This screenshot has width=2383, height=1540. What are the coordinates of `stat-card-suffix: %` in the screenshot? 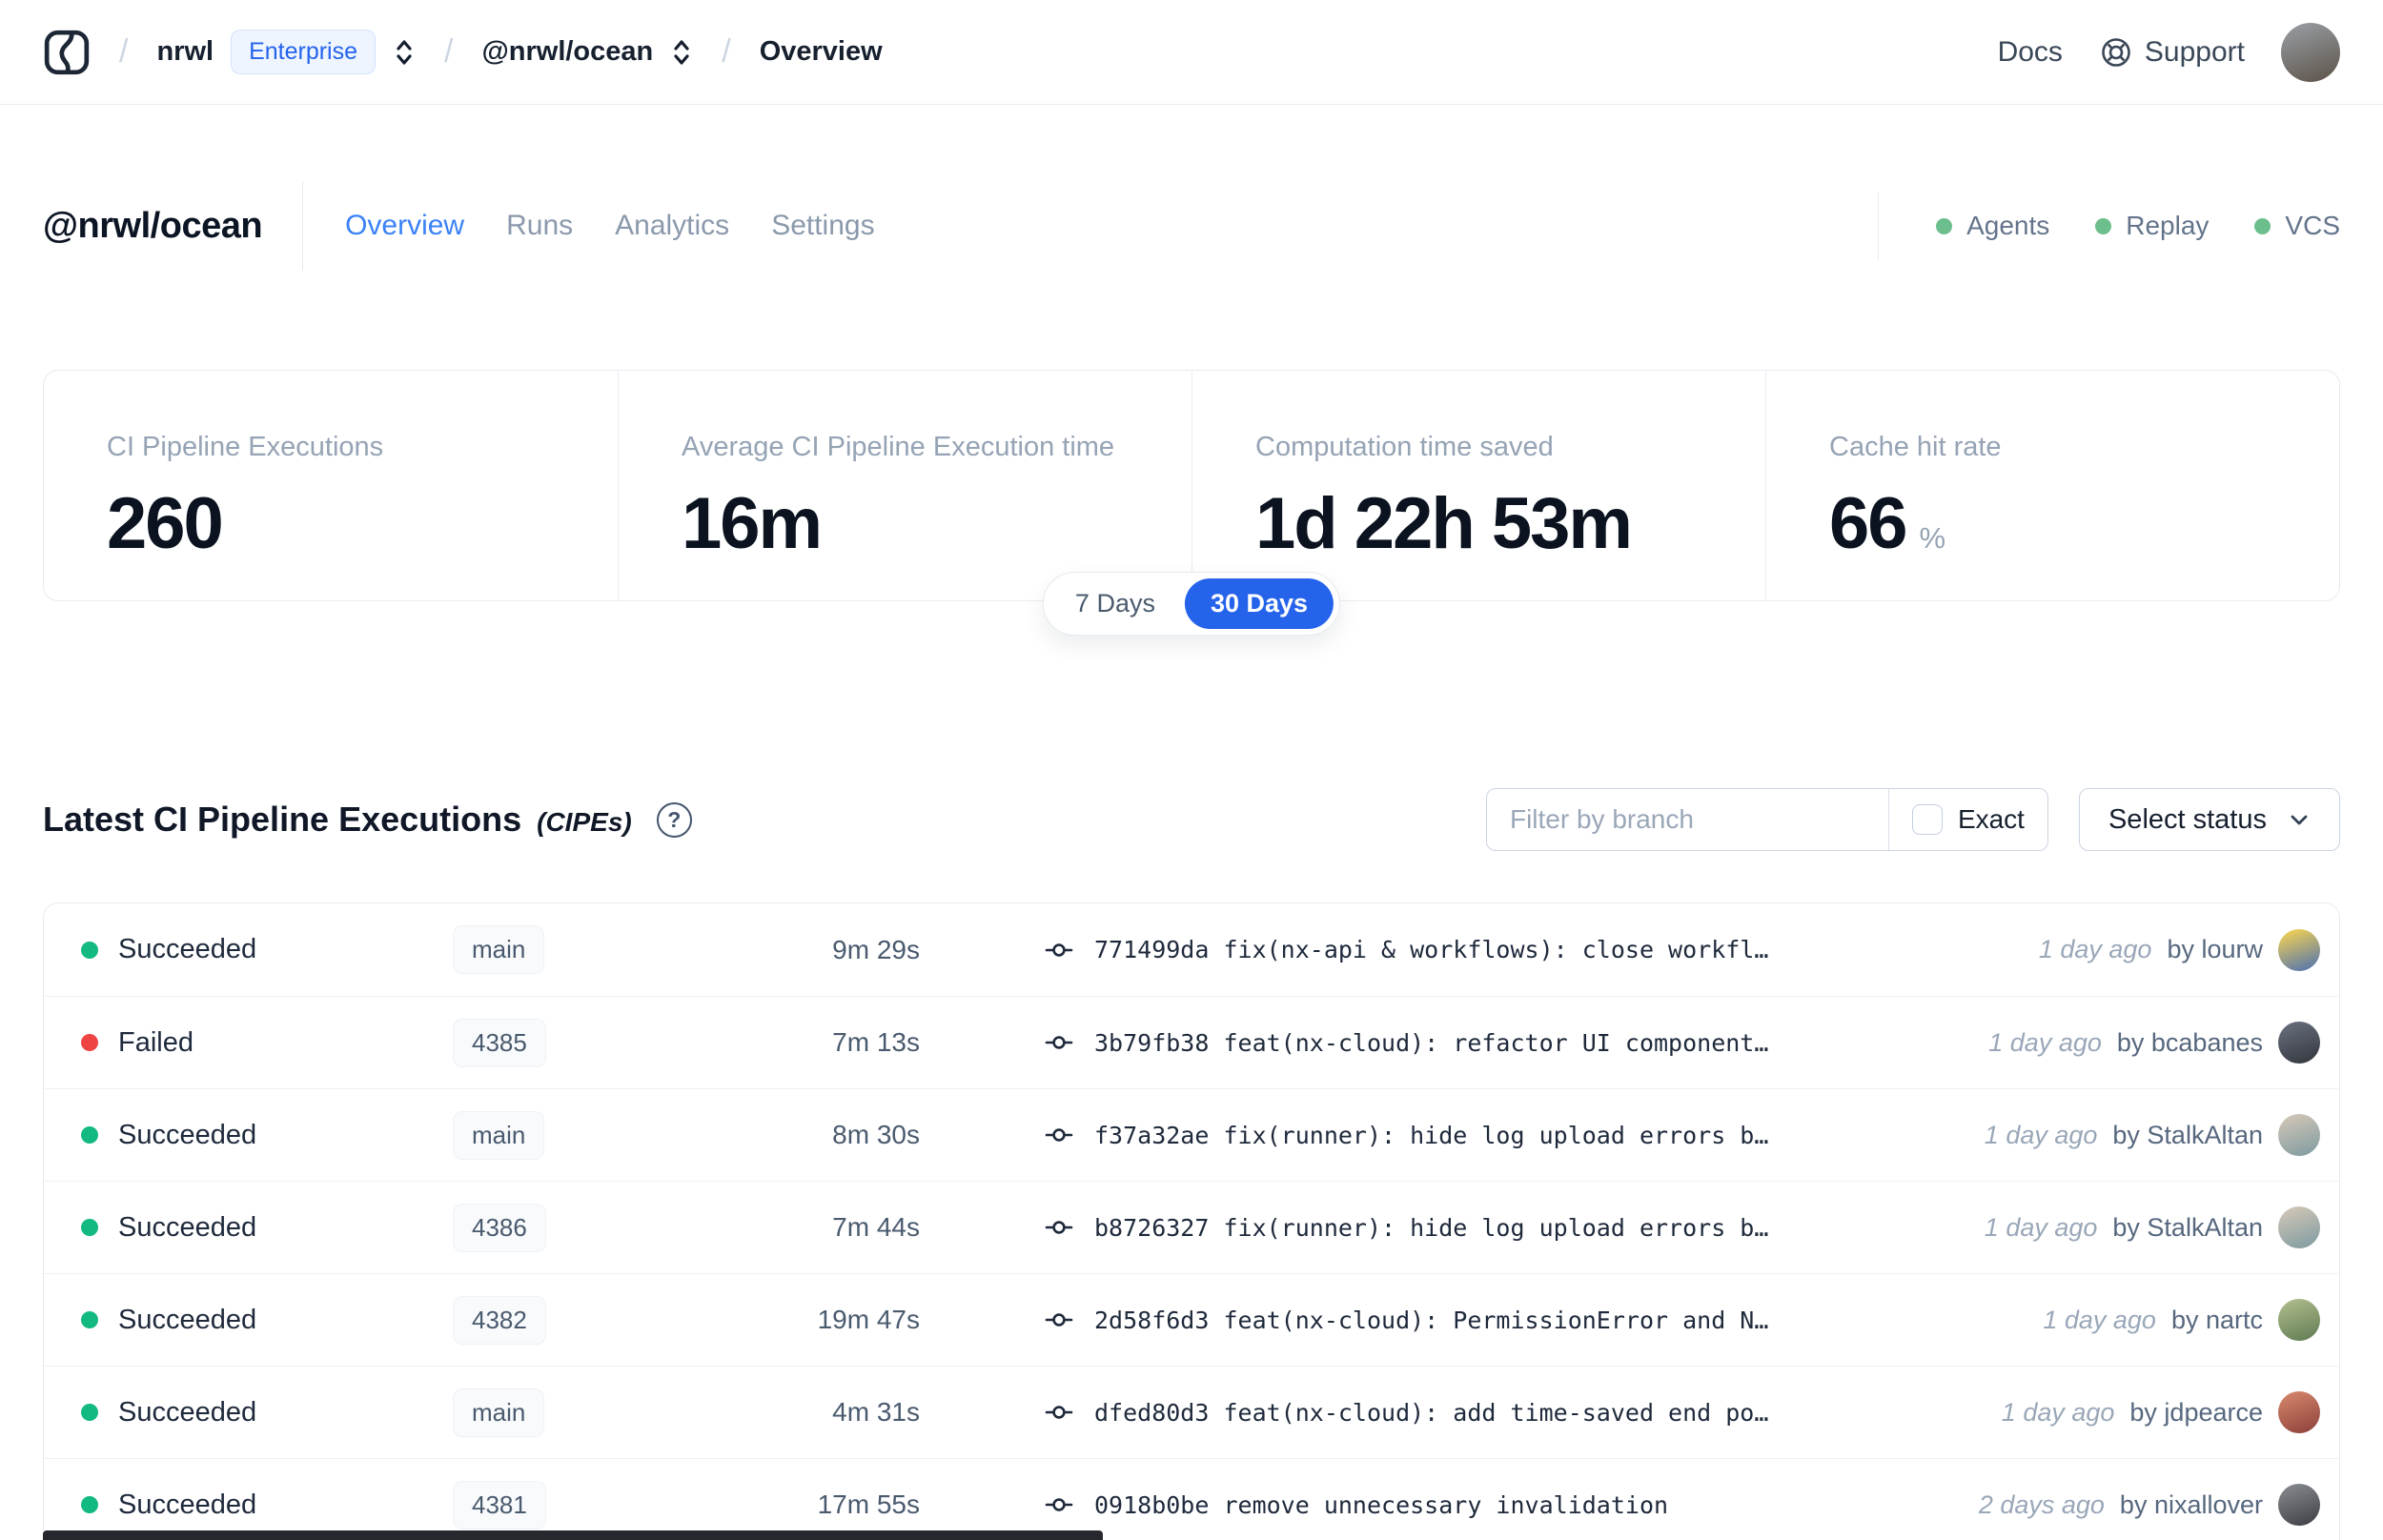 It's located at (1933, 538).